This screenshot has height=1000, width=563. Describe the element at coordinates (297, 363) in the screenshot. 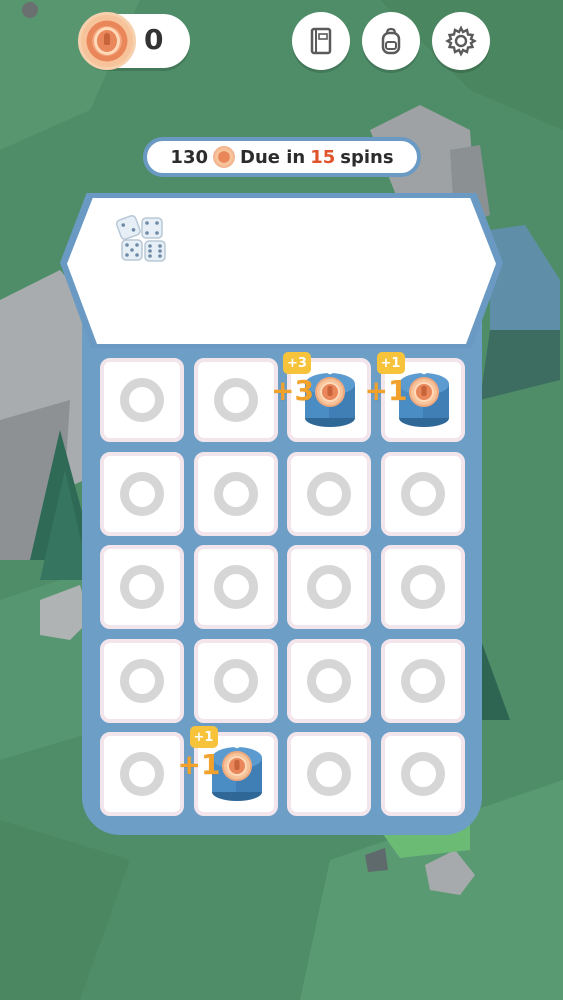

I see `bonus-badge: +3` at that location.